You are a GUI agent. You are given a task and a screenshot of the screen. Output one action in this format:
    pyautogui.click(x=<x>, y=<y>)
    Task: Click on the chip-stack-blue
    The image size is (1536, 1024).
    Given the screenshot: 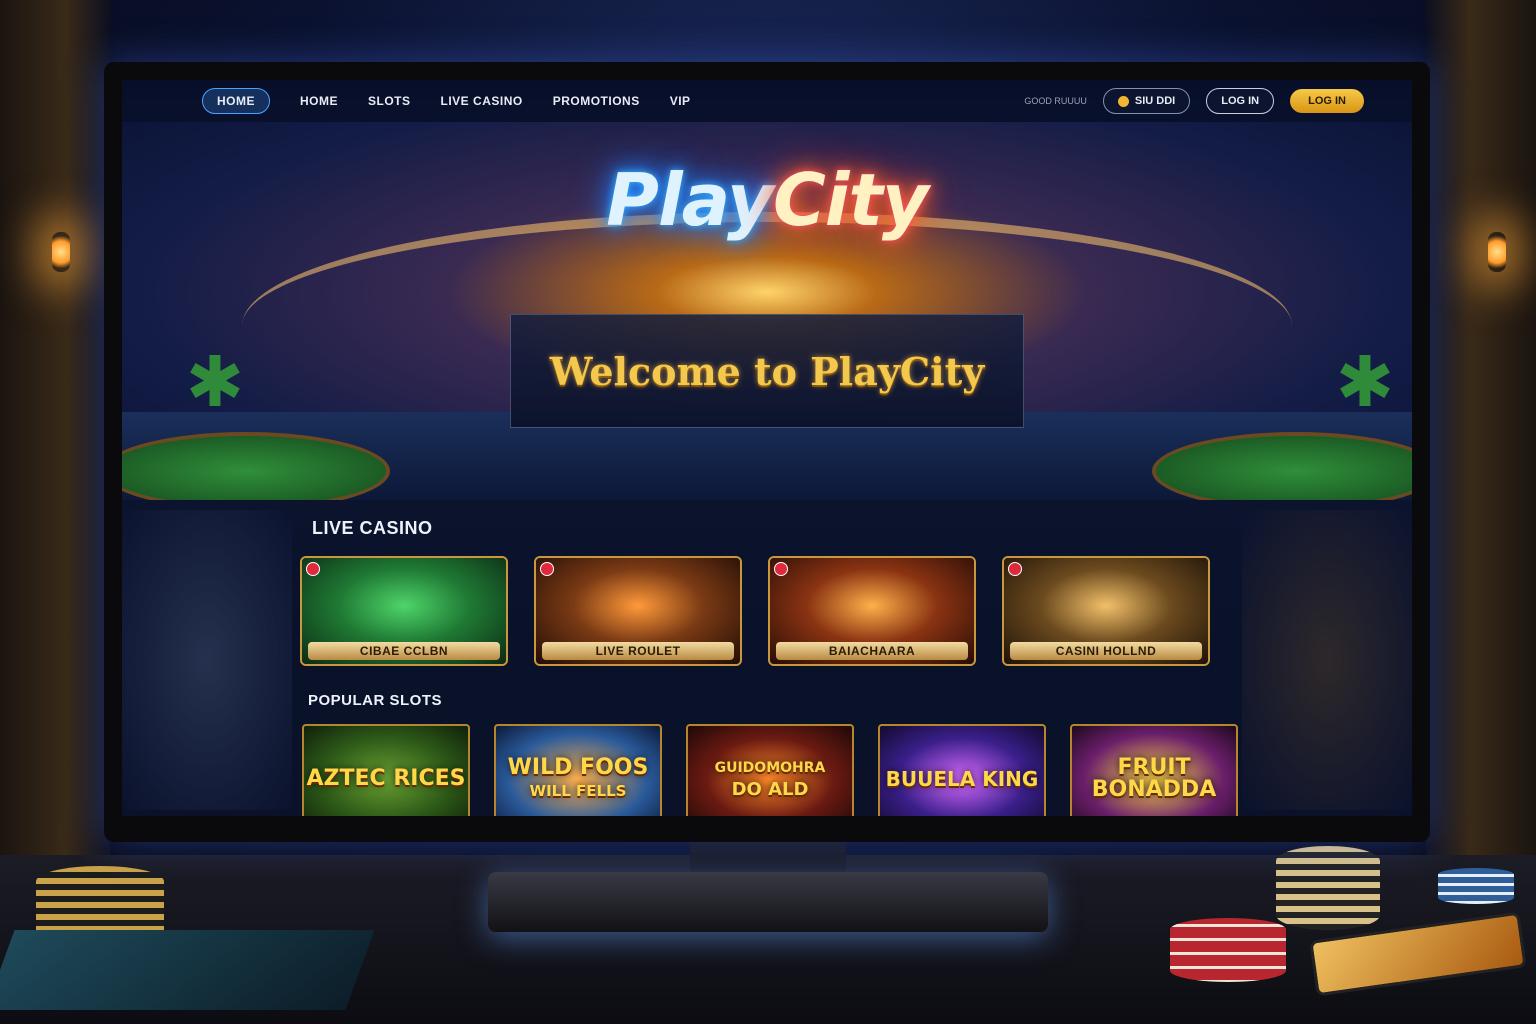 What is the action you would take?
    pyautogui.click(x=1476, y=886)
    